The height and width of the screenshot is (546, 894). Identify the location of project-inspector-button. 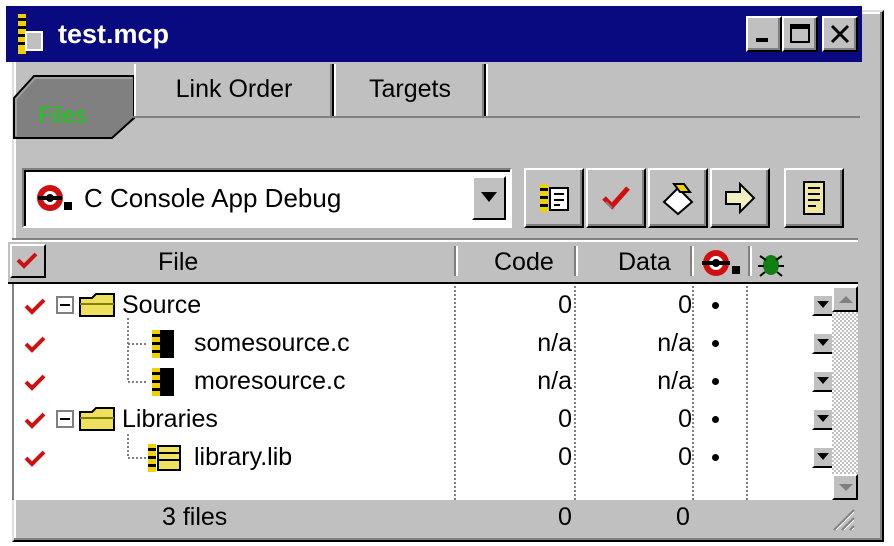
(814, 198).